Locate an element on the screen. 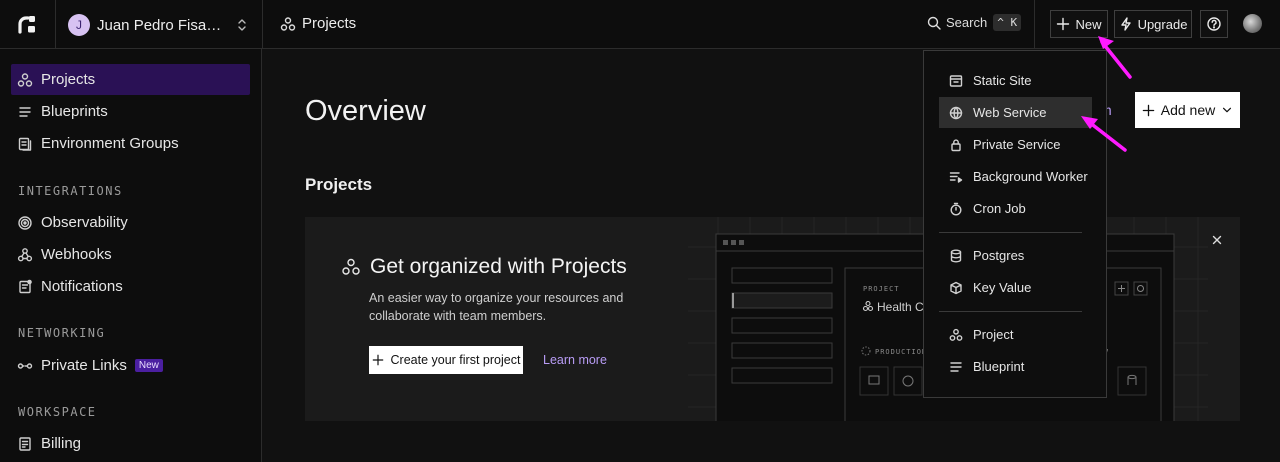  menu-item-background-worker: Background Worker is located at coordinates (1015, 176).